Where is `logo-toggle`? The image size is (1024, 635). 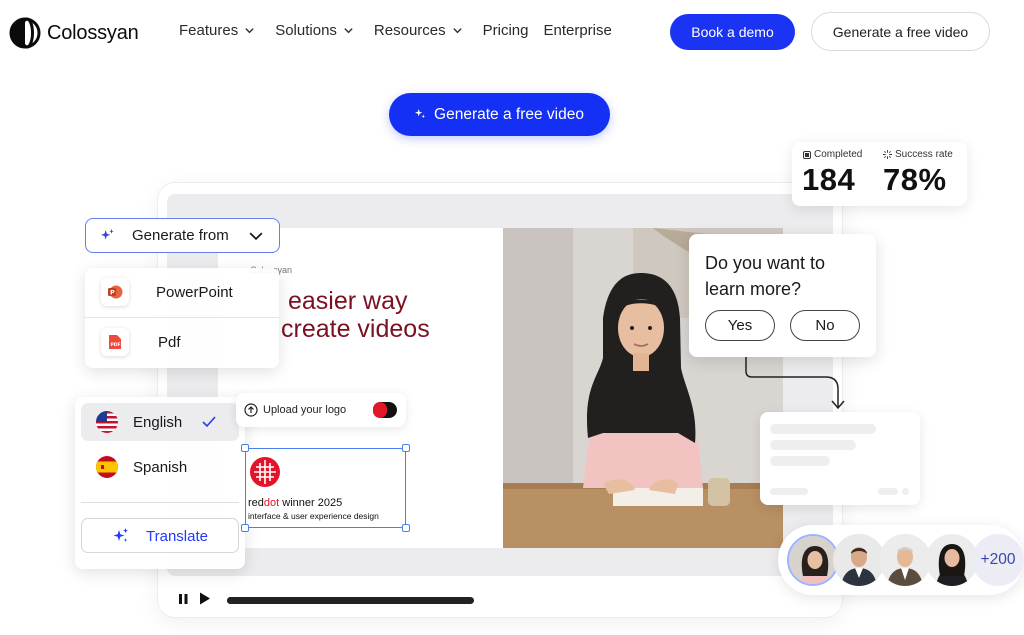 logo-toggle is located at coordinates (385, 410).